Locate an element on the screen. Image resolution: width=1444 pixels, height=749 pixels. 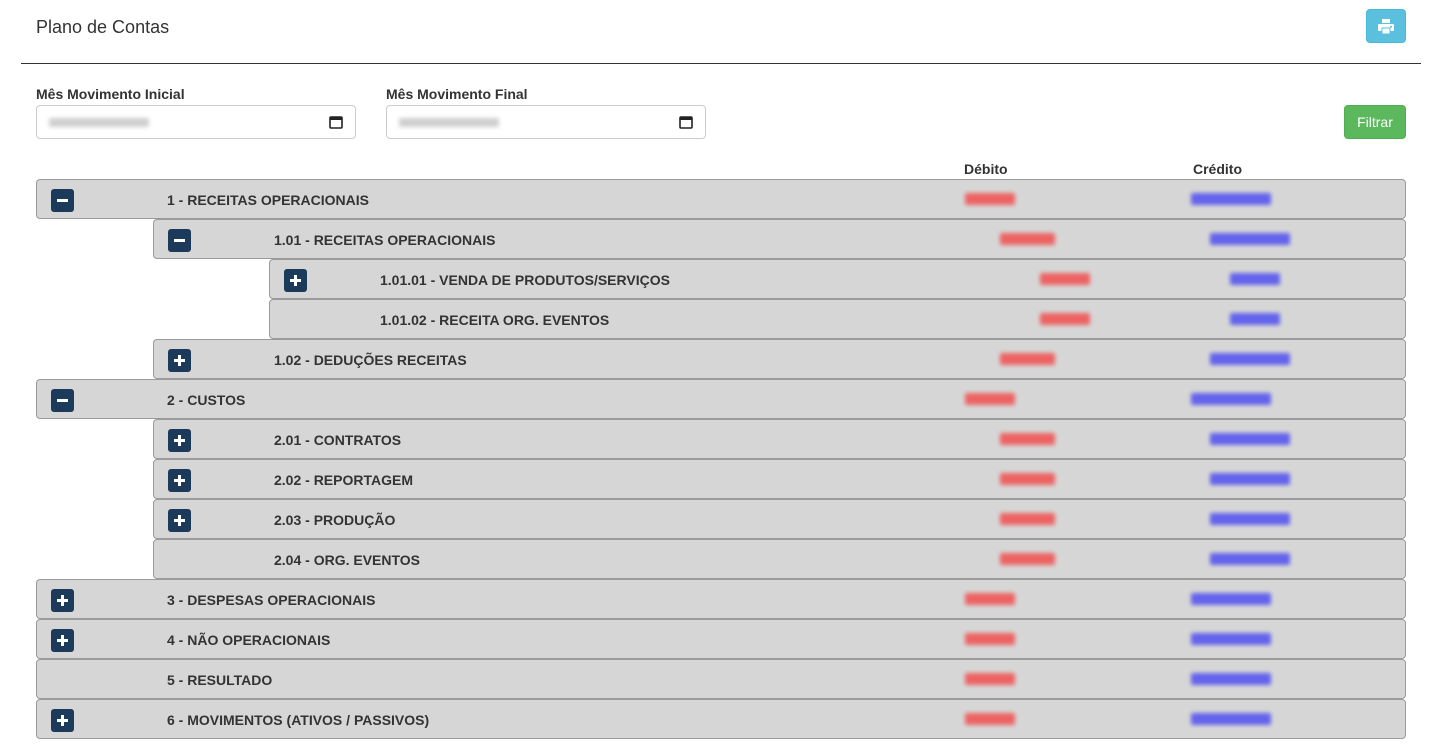
credit-column-header: Crédito is located at coordinates (1217, 169).